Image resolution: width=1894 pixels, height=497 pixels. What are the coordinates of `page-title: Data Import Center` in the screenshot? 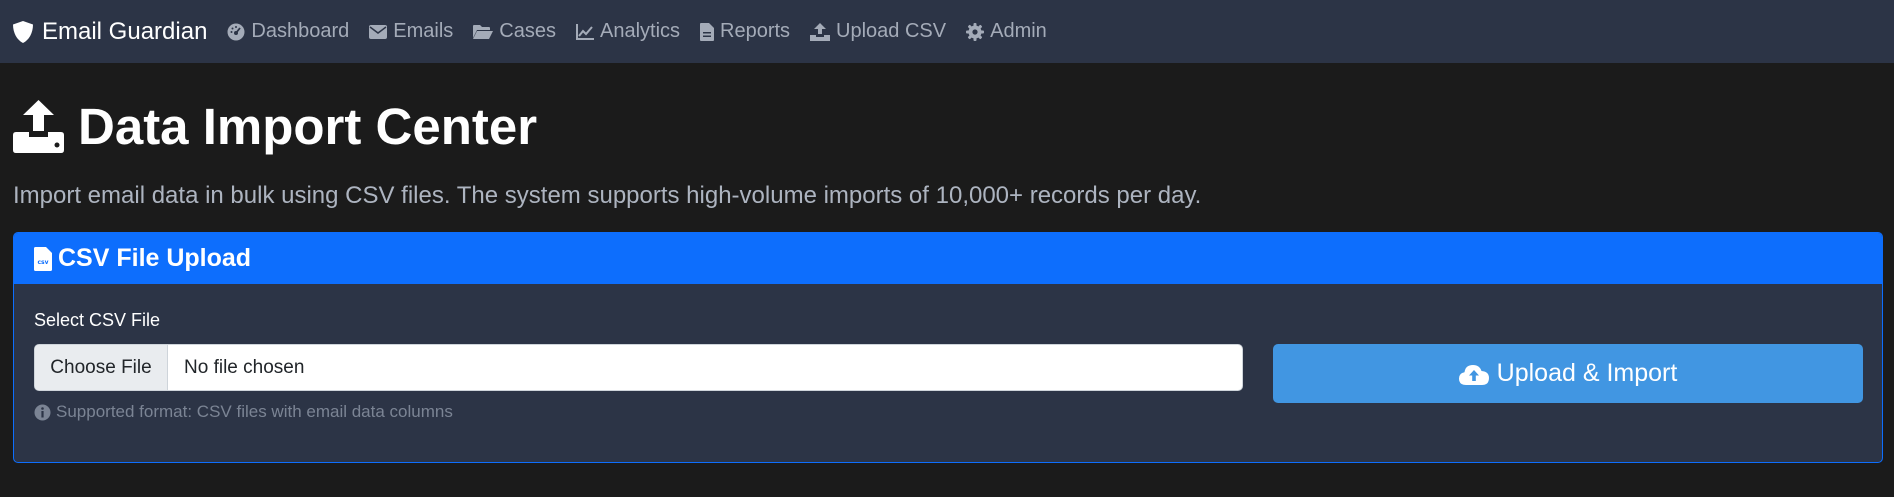 It's located at (947, 126).